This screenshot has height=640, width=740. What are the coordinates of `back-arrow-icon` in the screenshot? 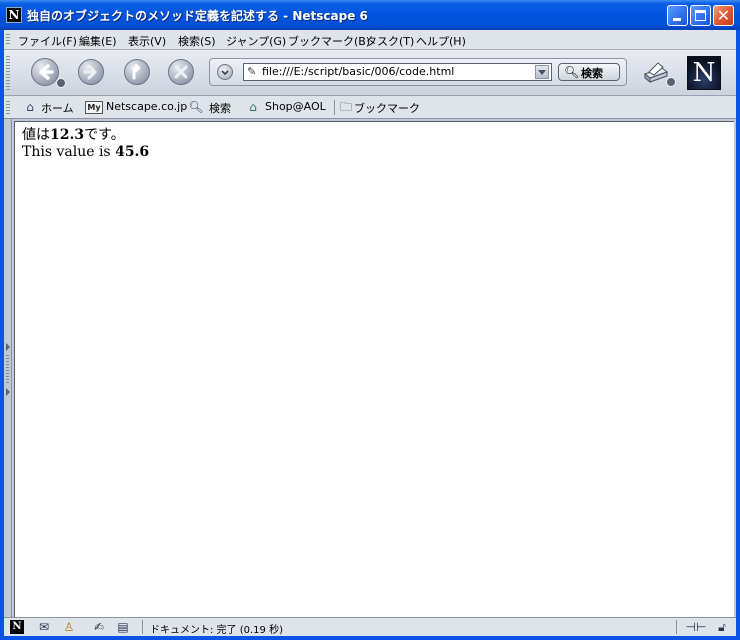 It's located at (46, 72).